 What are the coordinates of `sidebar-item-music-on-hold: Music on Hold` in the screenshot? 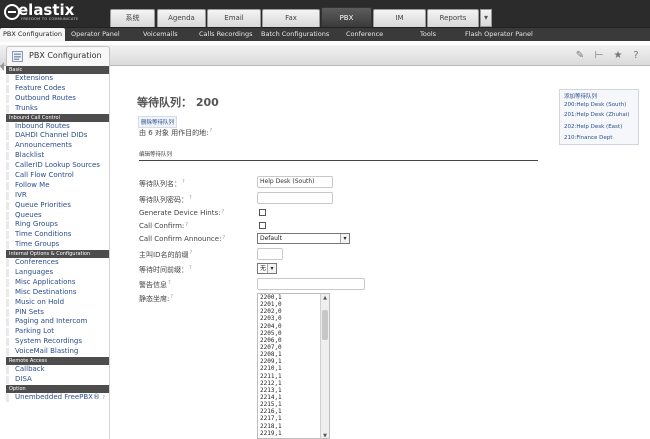 It's located at (57, 302).